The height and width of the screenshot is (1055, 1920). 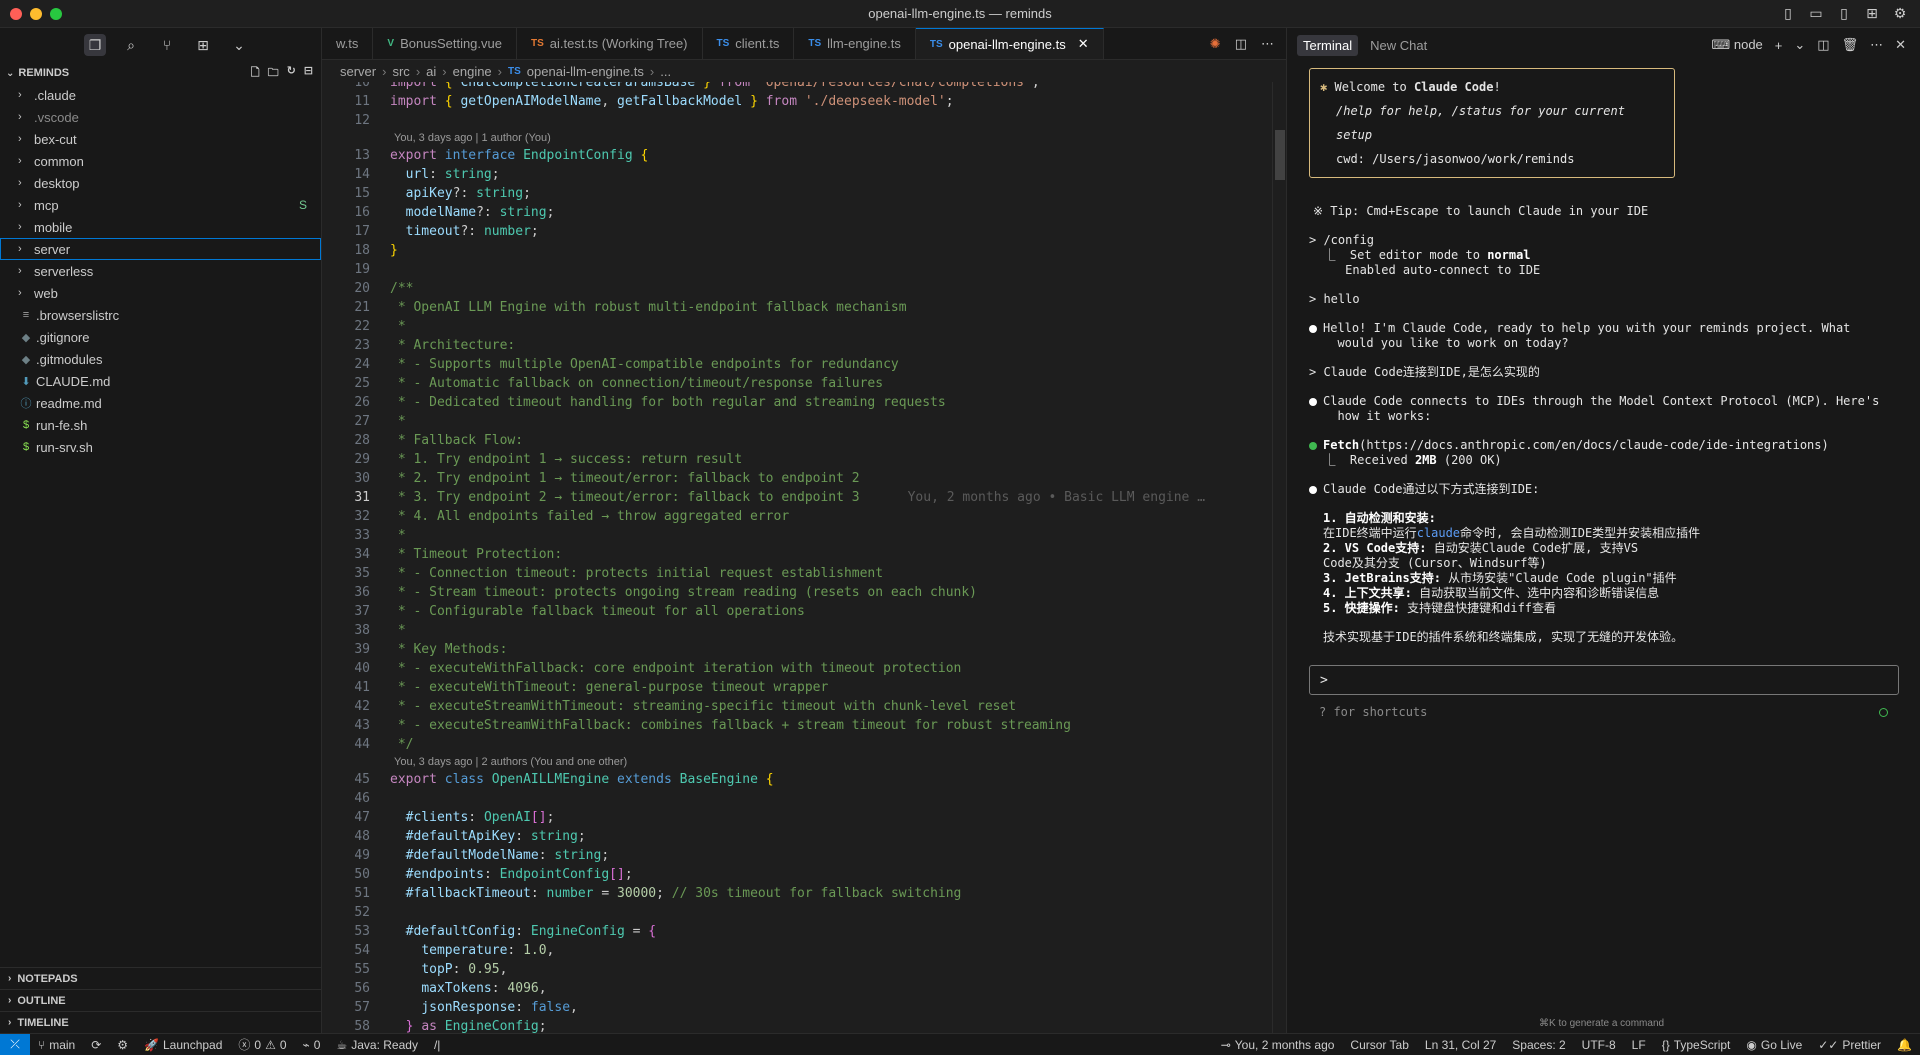 What do you see at coordinates (16, 14) in the screenshot?
I see `close-window-button` at bounding box center [16, 14].